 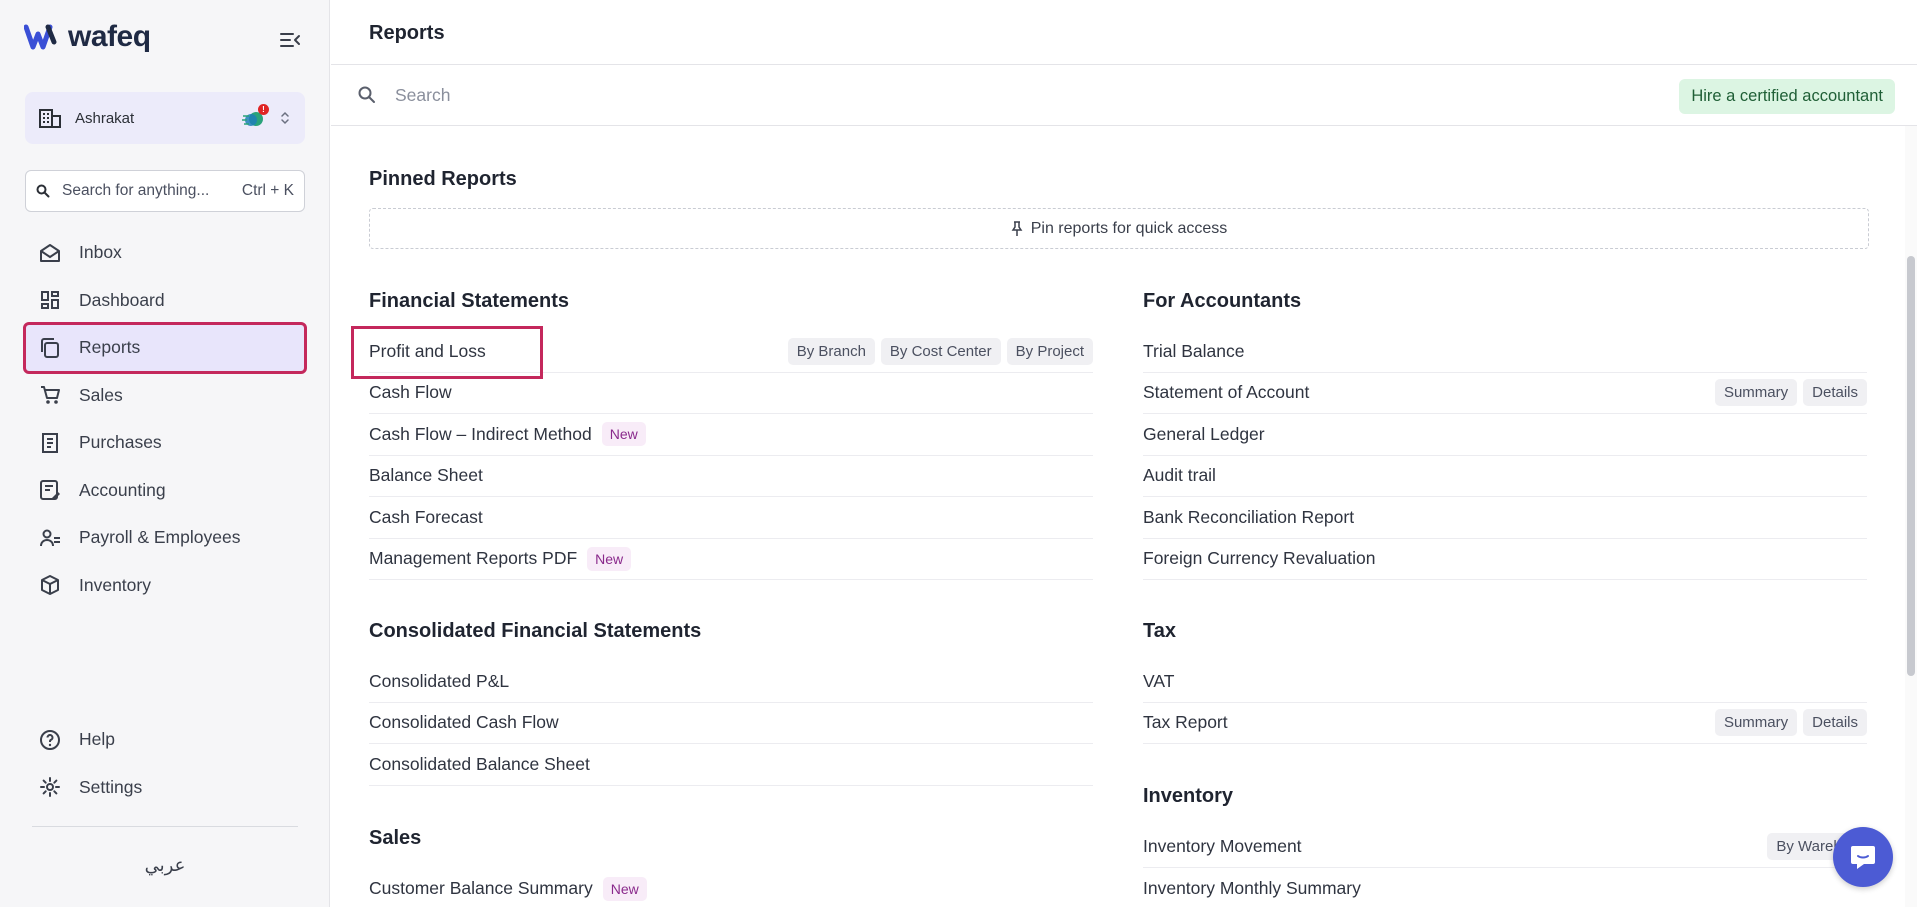 What do you see at coordinates (160, 537) in the screenshot?
I see `sidebar-item-label: Payroll & Employees` at bounding box center [160, 537].